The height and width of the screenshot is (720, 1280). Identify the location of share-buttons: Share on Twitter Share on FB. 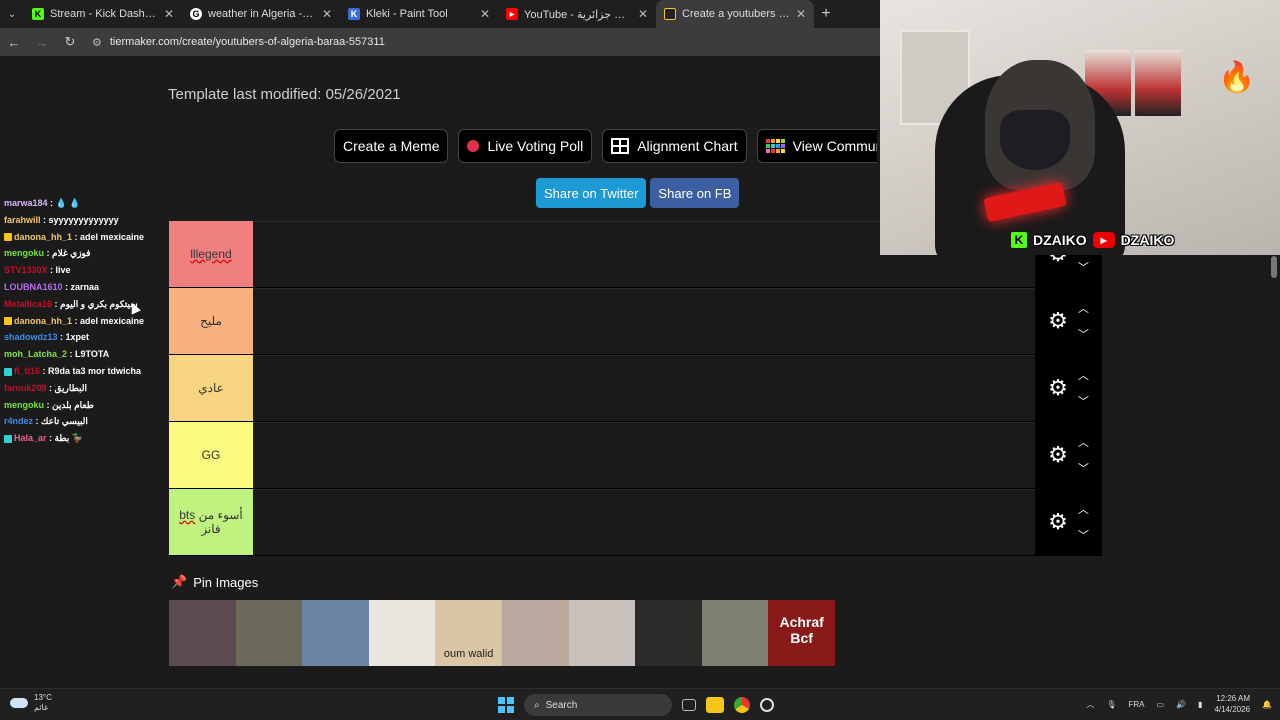
(638, 193).